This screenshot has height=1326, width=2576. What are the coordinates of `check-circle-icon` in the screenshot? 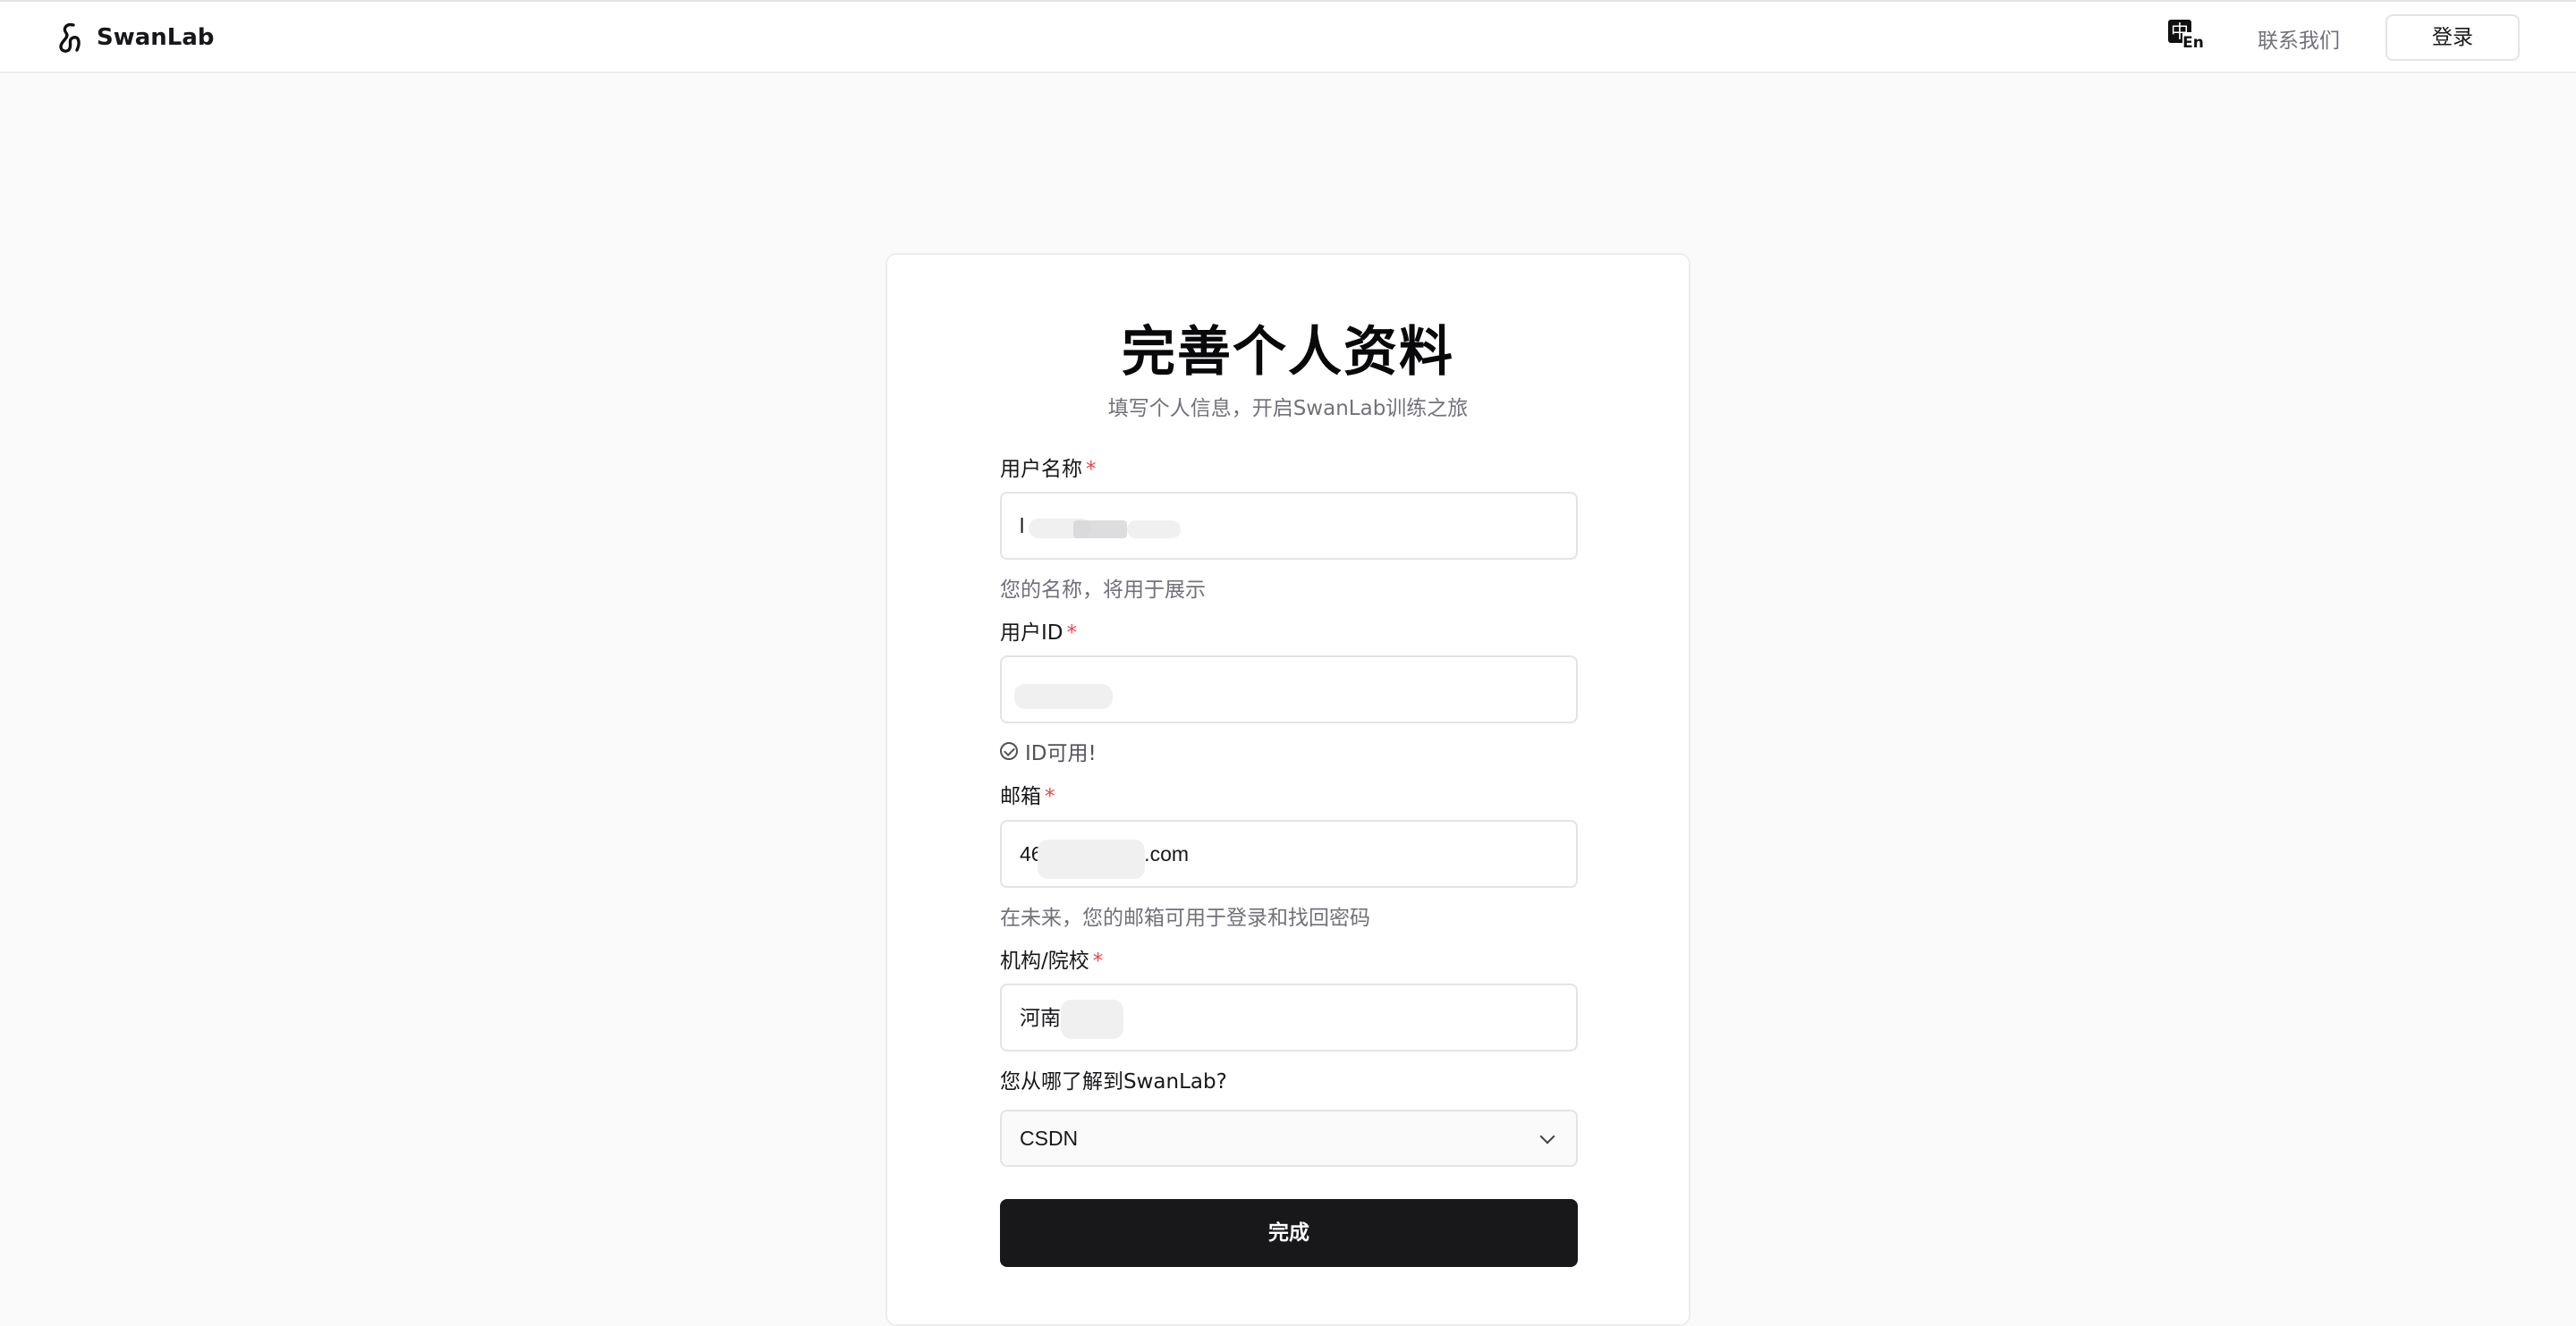 It's located at (1009, 751).